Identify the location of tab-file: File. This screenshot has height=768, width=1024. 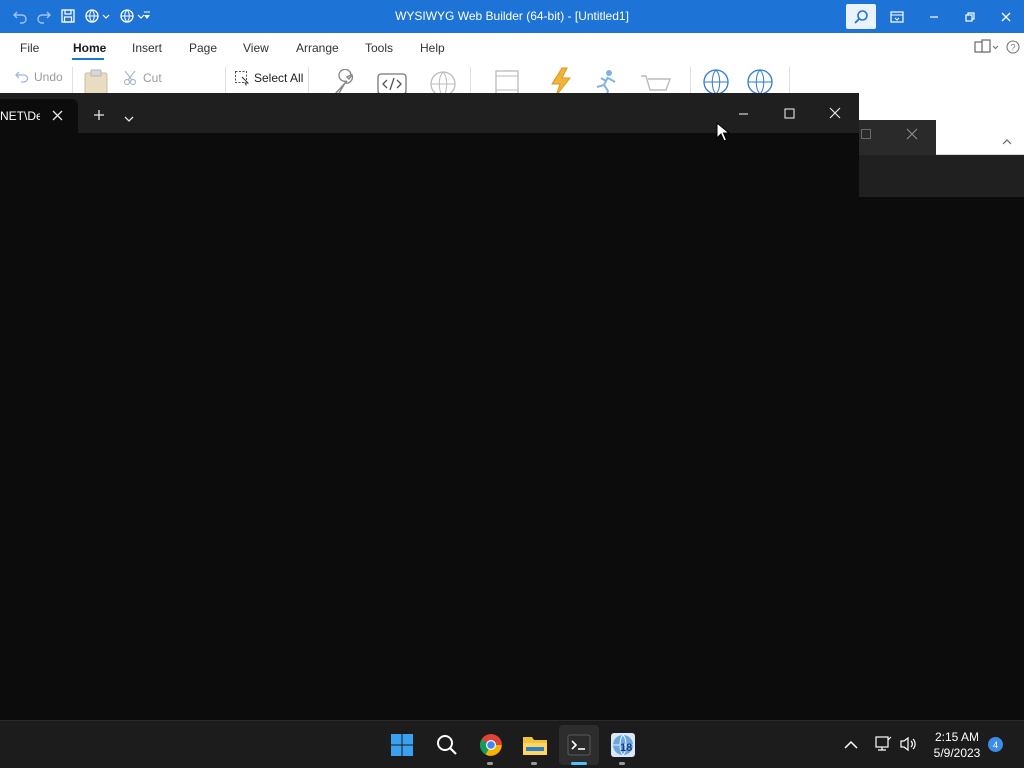
(29, 48).